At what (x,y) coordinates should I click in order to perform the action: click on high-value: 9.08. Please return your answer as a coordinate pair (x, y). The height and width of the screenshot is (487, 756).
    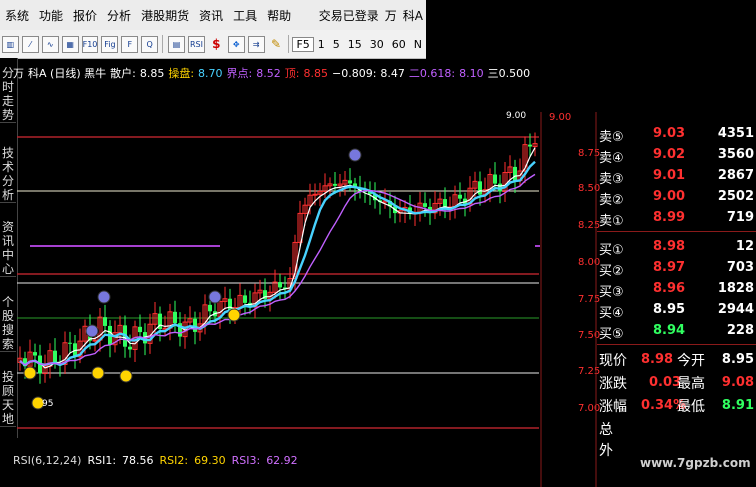
    Looking at the image, I should click on (737, 382).